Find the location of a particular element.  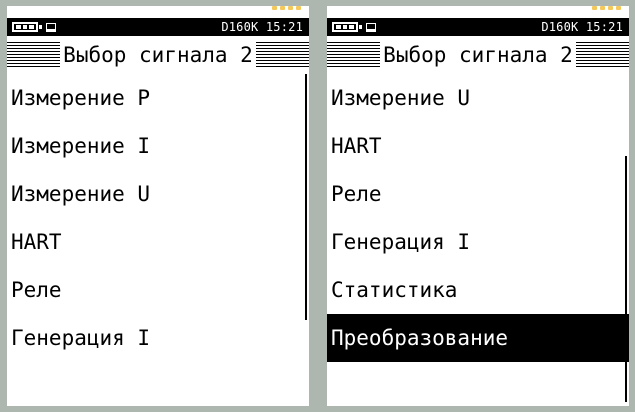

menu-item: Измерение I is located at coordinates (158, 146).